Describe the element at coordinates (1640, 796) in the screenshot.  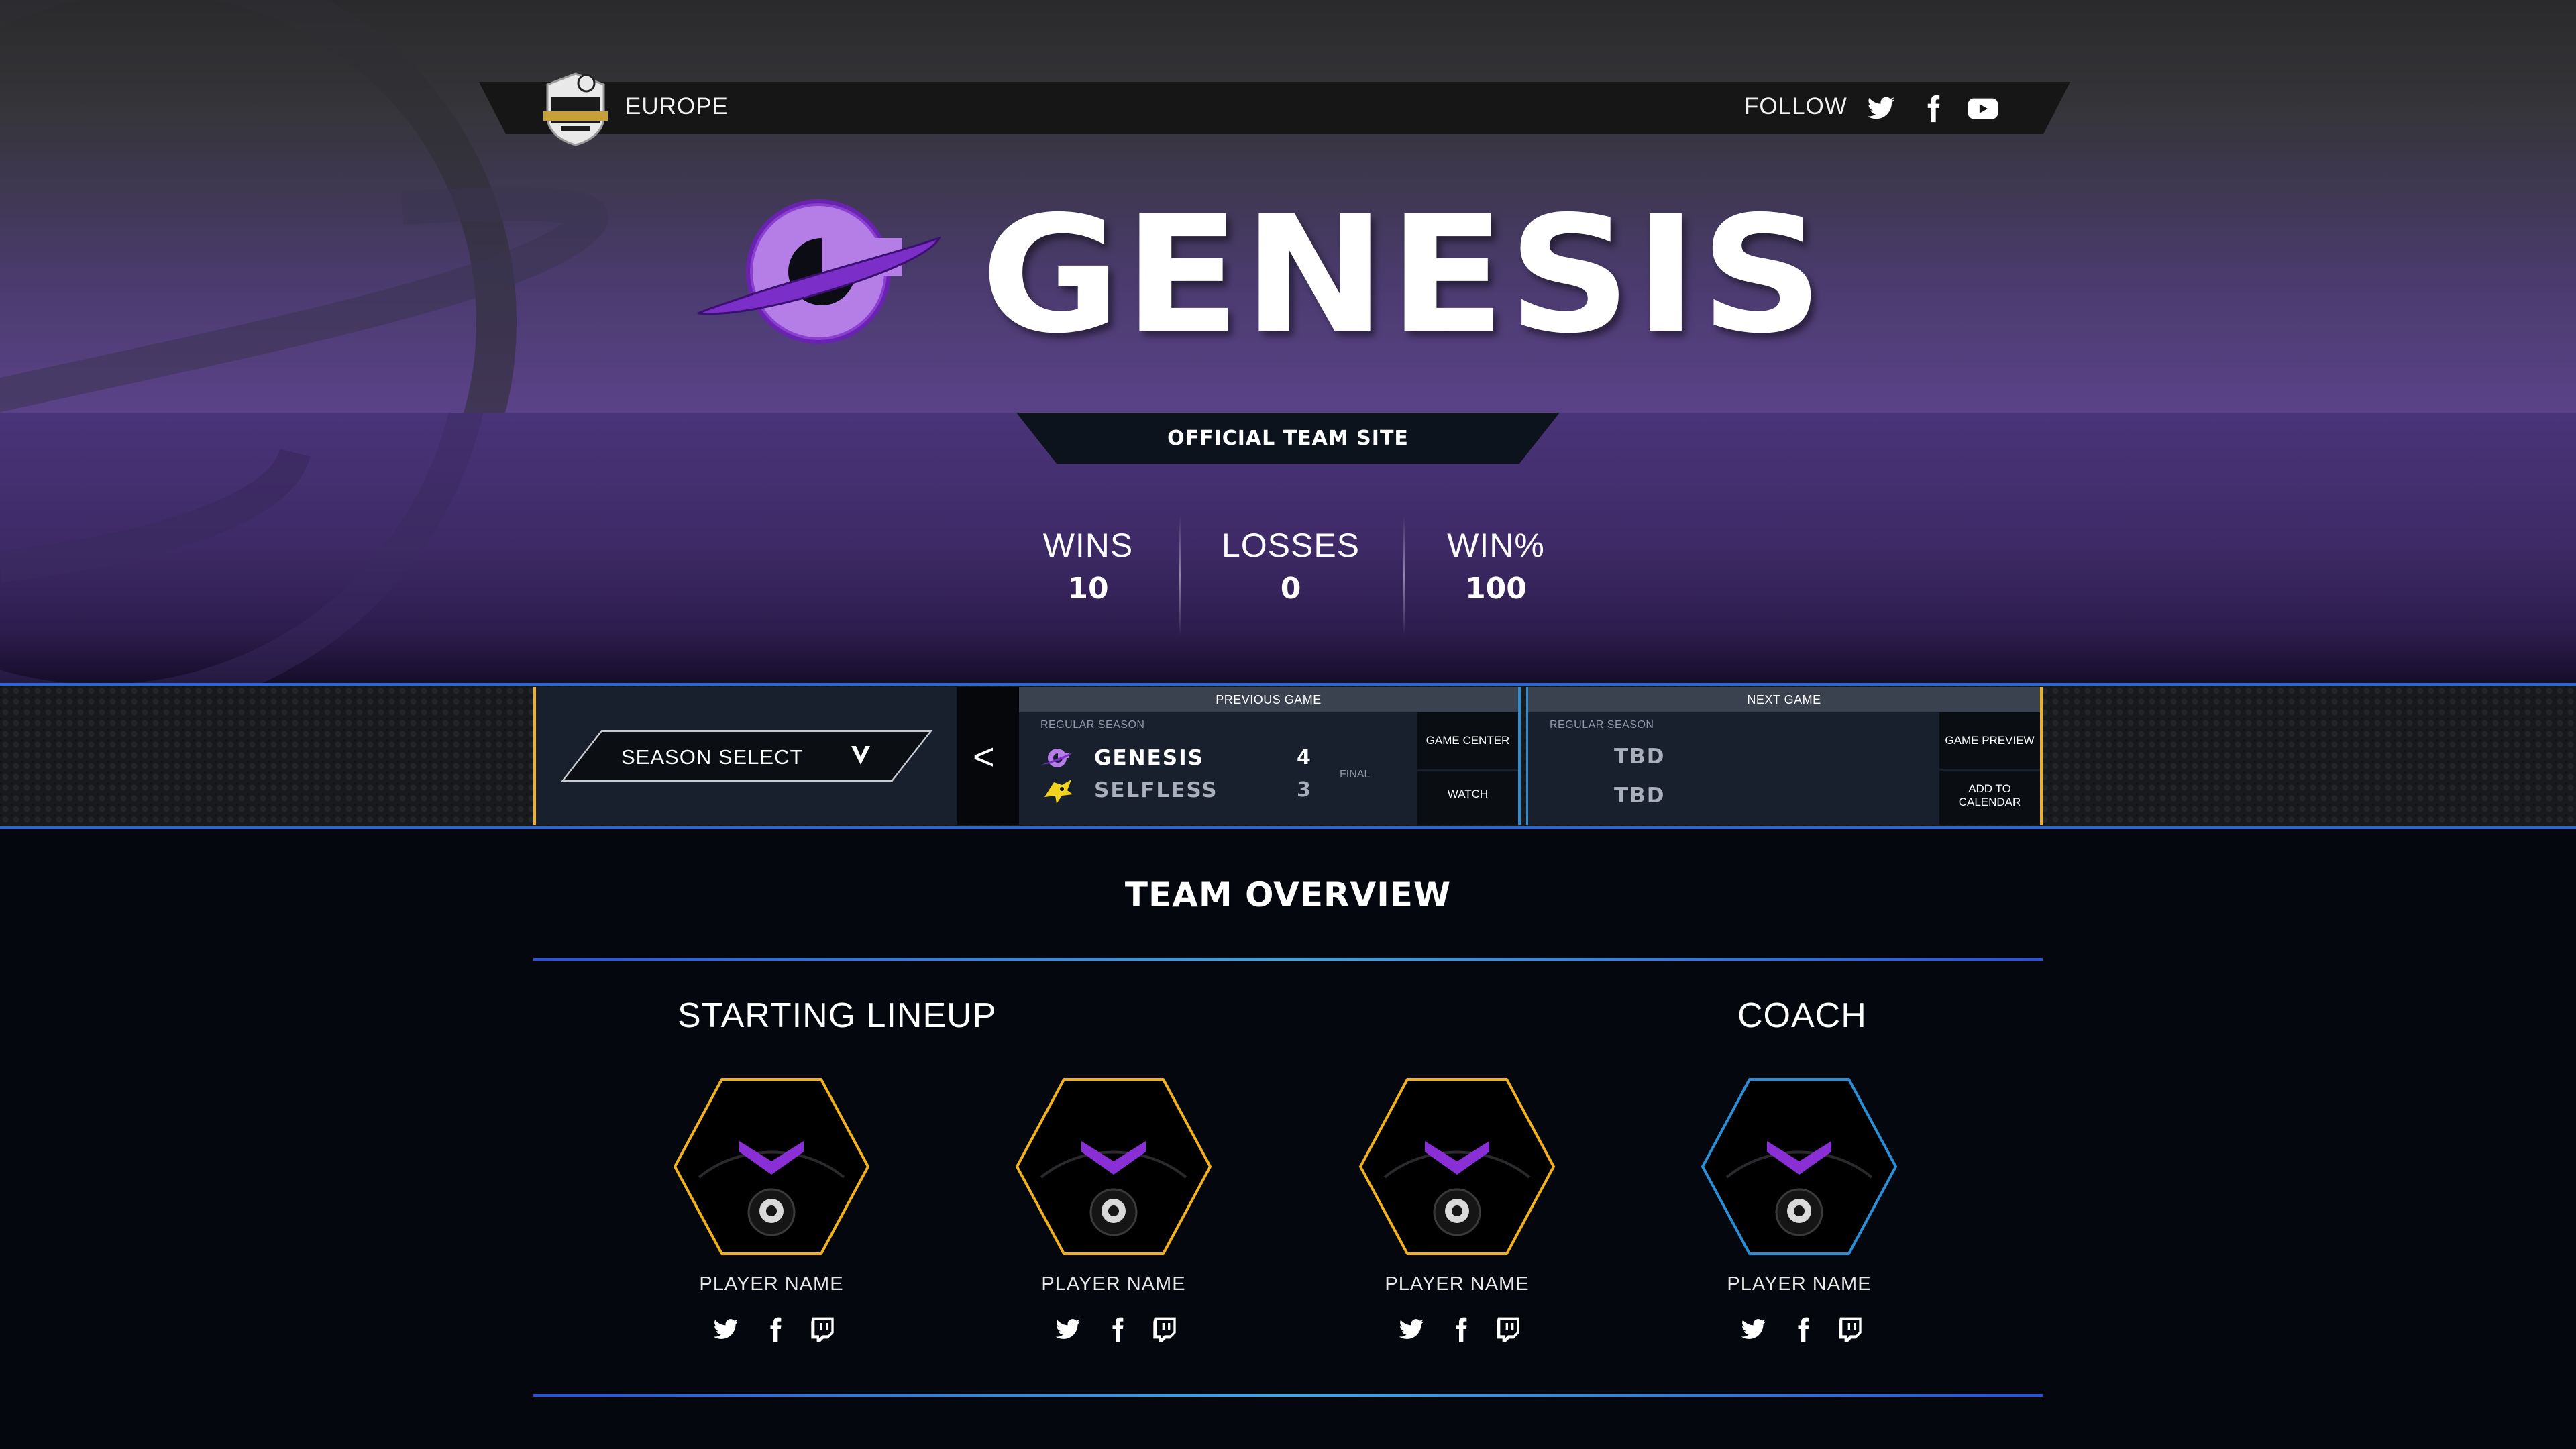
I see `next-away-team: TBD` at that location.